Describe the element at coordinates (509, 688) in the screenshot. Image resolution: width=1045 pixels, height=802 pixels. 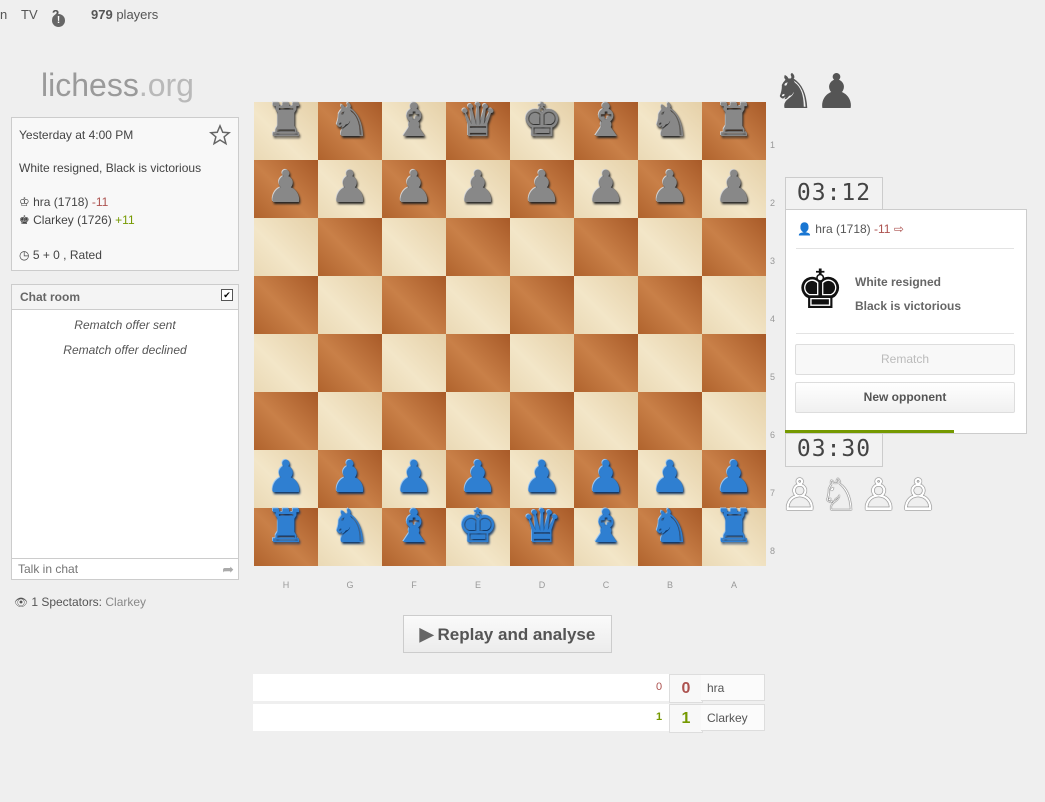
I see `crosstable-row: 0 0 hra` at that location.